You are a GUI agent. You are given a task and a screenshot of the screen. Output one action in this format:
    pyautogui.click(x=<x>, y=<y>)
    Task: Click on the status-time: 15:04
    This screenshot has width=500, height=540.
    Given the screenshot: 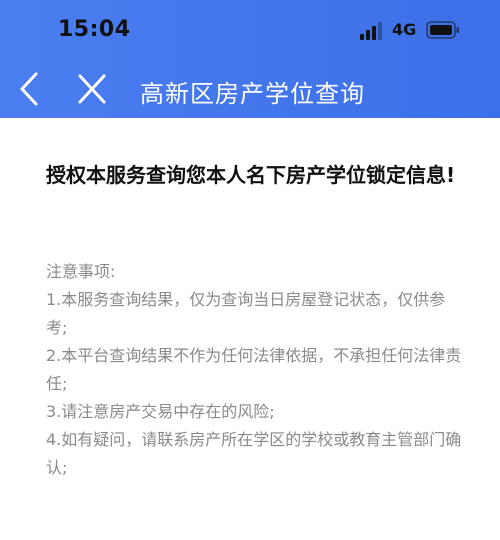 What is the action you would take?
    pyautogui.click(x=94, y=29)
    